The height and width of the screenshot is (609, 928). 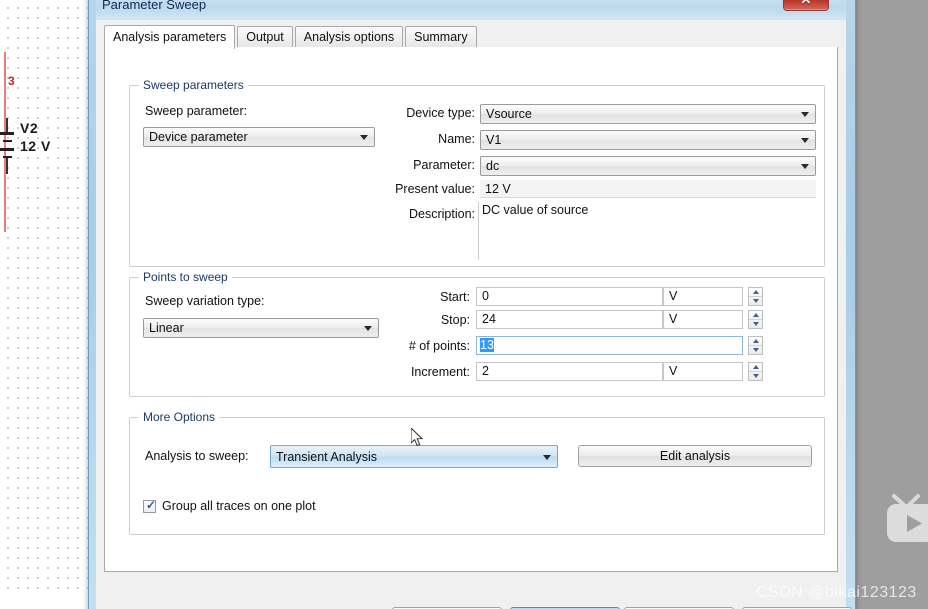 What do you see at coordinates (239, 506) in the screenshot?
I see `label-group-all-traces: Group all traces on one plot` at bounding box center [239, 506].